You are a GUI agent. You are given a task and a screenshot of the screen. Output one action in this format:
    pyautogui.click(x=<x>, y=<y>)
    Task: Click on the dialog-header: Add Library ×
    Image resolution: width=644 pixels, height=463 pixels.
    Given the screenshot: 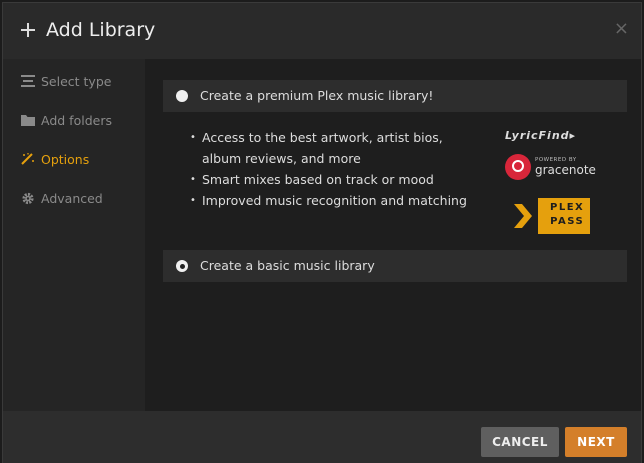 What is the action you would take?
    pyautogui.click(x=322, y=31)
    